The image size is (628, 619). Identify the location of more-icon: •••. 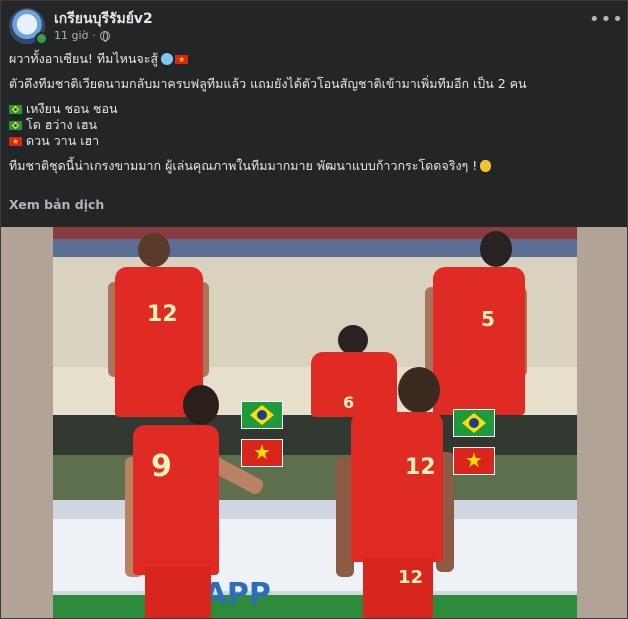
(606, 19).